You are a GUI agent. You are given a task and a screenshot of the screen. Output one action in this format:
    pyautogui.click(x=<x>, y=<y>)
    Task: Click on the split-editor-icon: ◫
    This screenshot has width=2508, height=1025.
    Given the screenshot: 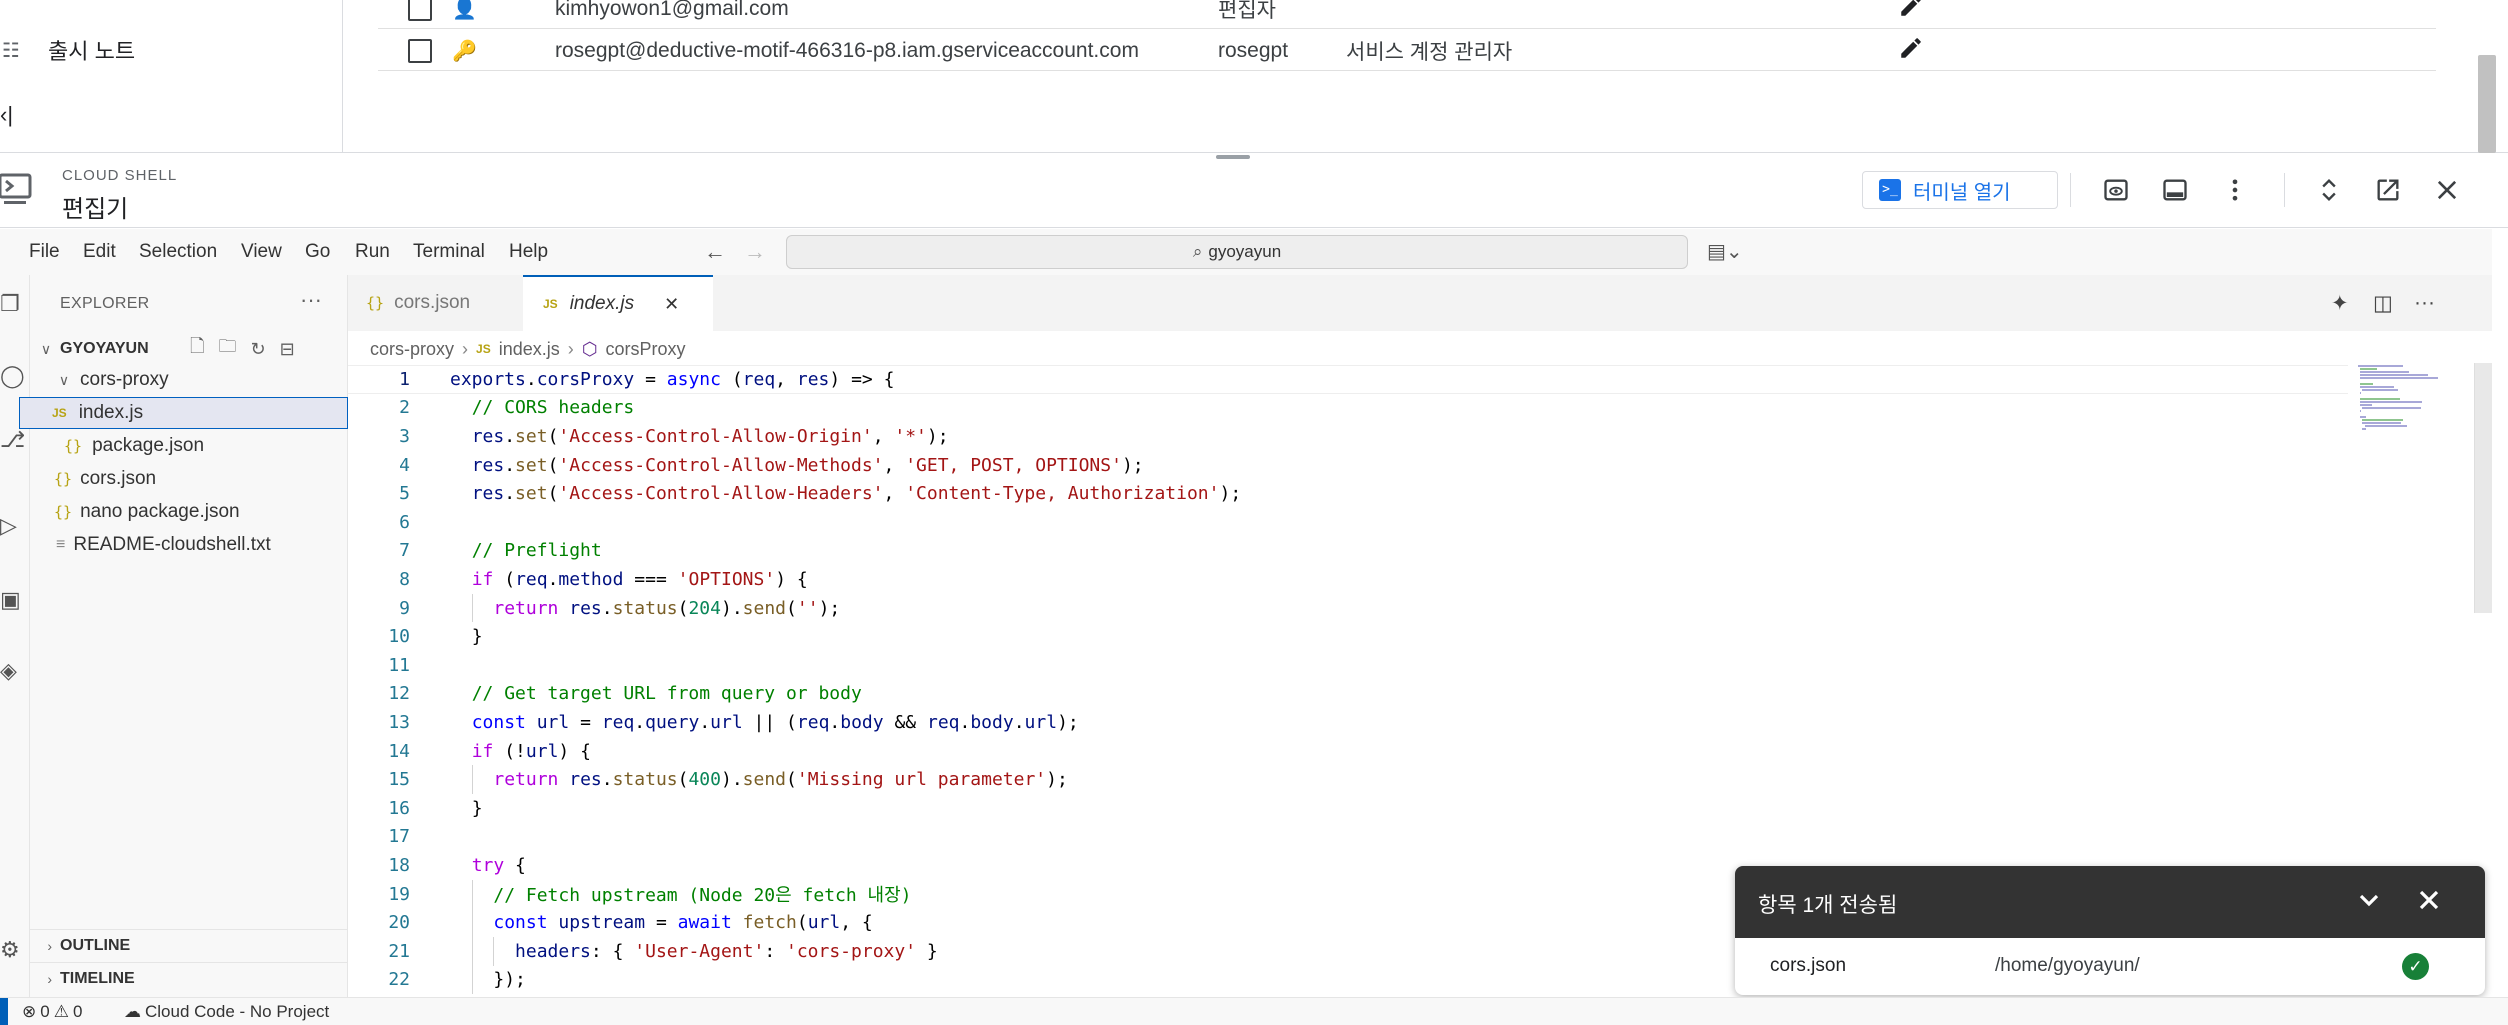 What is the action you would take?
    pyautogui.click(x=2383, y=303)
    